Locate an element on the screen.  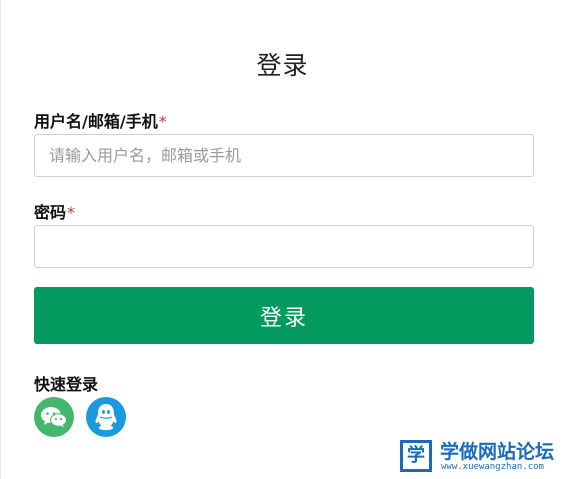
password-label-text: 密码 is located at coordinates (50, 212).